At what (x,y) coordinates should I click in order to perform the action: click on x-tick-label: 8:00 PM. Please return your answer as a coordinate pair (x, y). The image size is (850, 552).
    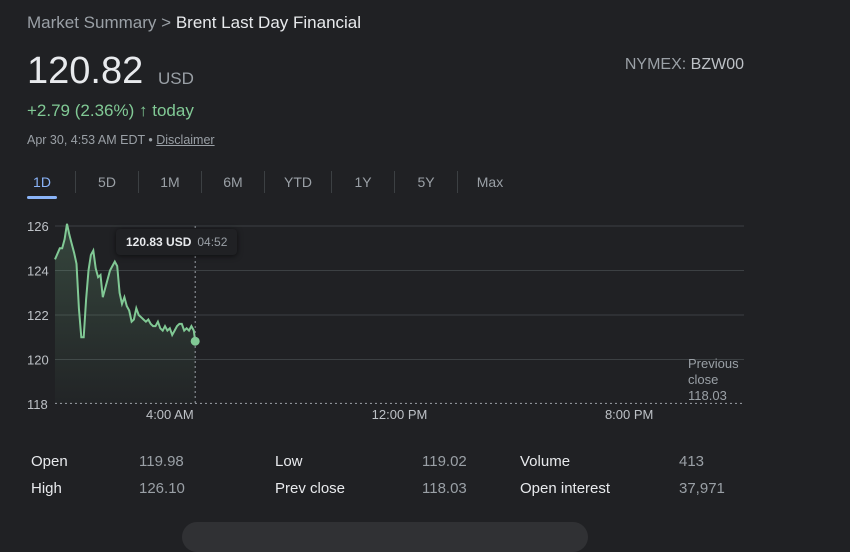
    Looking at the image, I should click on (629, 414).